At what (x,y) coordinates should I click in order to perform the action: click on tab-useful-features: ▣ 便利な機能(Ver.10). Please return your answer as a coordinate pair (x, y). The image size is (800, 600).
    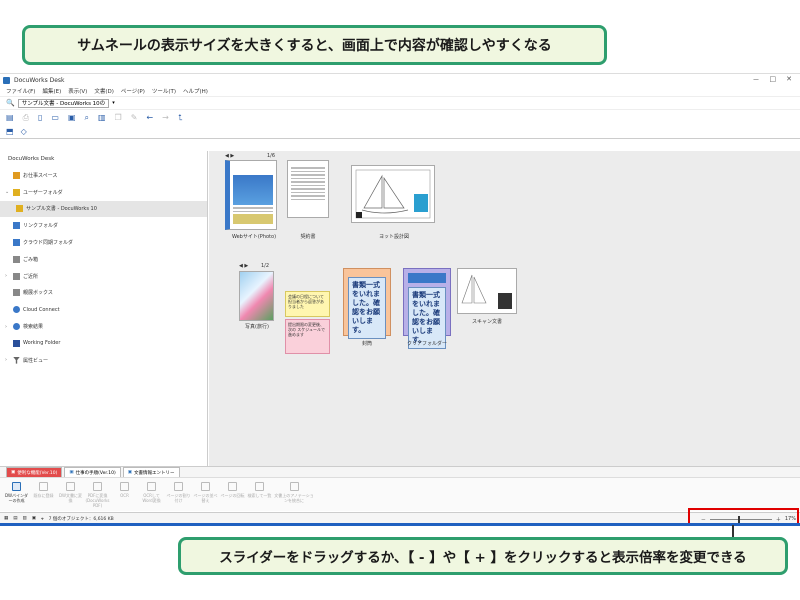
    Looking at the image, I should click on (34, 472).